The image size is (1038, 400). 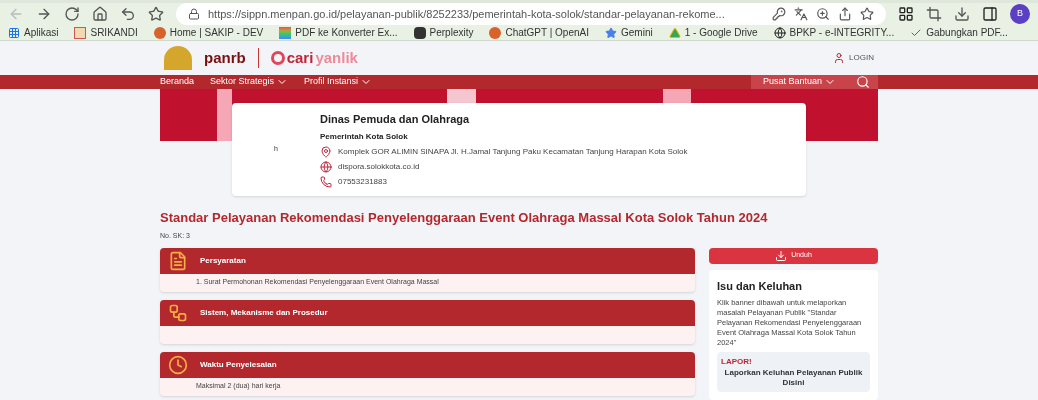 I want to click on key-icon, so click(x=779, y=14).